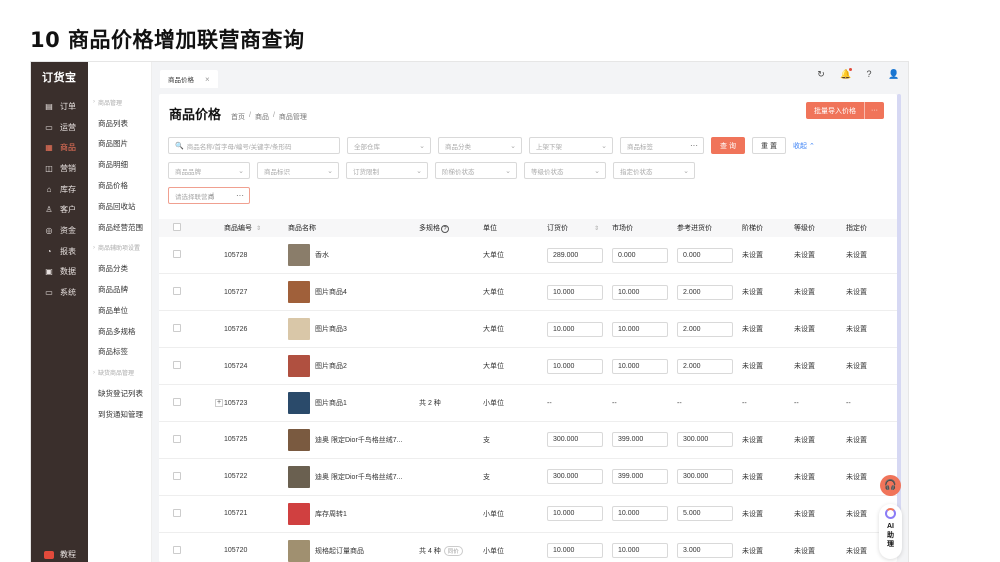 The height and width of the screenshot is (562, 1000). Describe the element at coordinates (119, 268) in the screenshot. I see `sub-nav-item: 商品分类` at that location.